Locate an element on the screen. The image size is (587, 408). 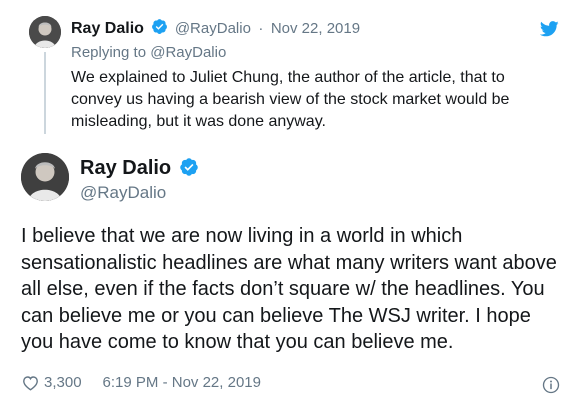
replying-to-handle: @RayDalio is located at coordinates (188, 52).